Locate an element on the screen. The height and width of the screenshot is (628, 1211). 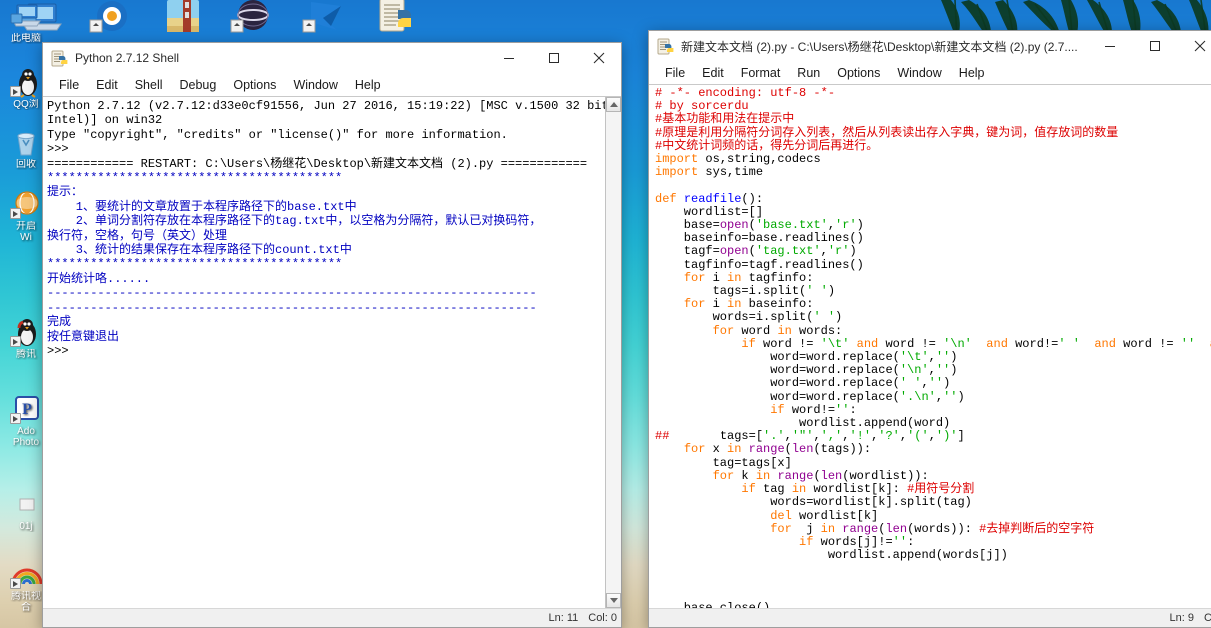
shell-output-line: 换行符，空格，句号（英文）处理 is located at coordinates (137, 235).